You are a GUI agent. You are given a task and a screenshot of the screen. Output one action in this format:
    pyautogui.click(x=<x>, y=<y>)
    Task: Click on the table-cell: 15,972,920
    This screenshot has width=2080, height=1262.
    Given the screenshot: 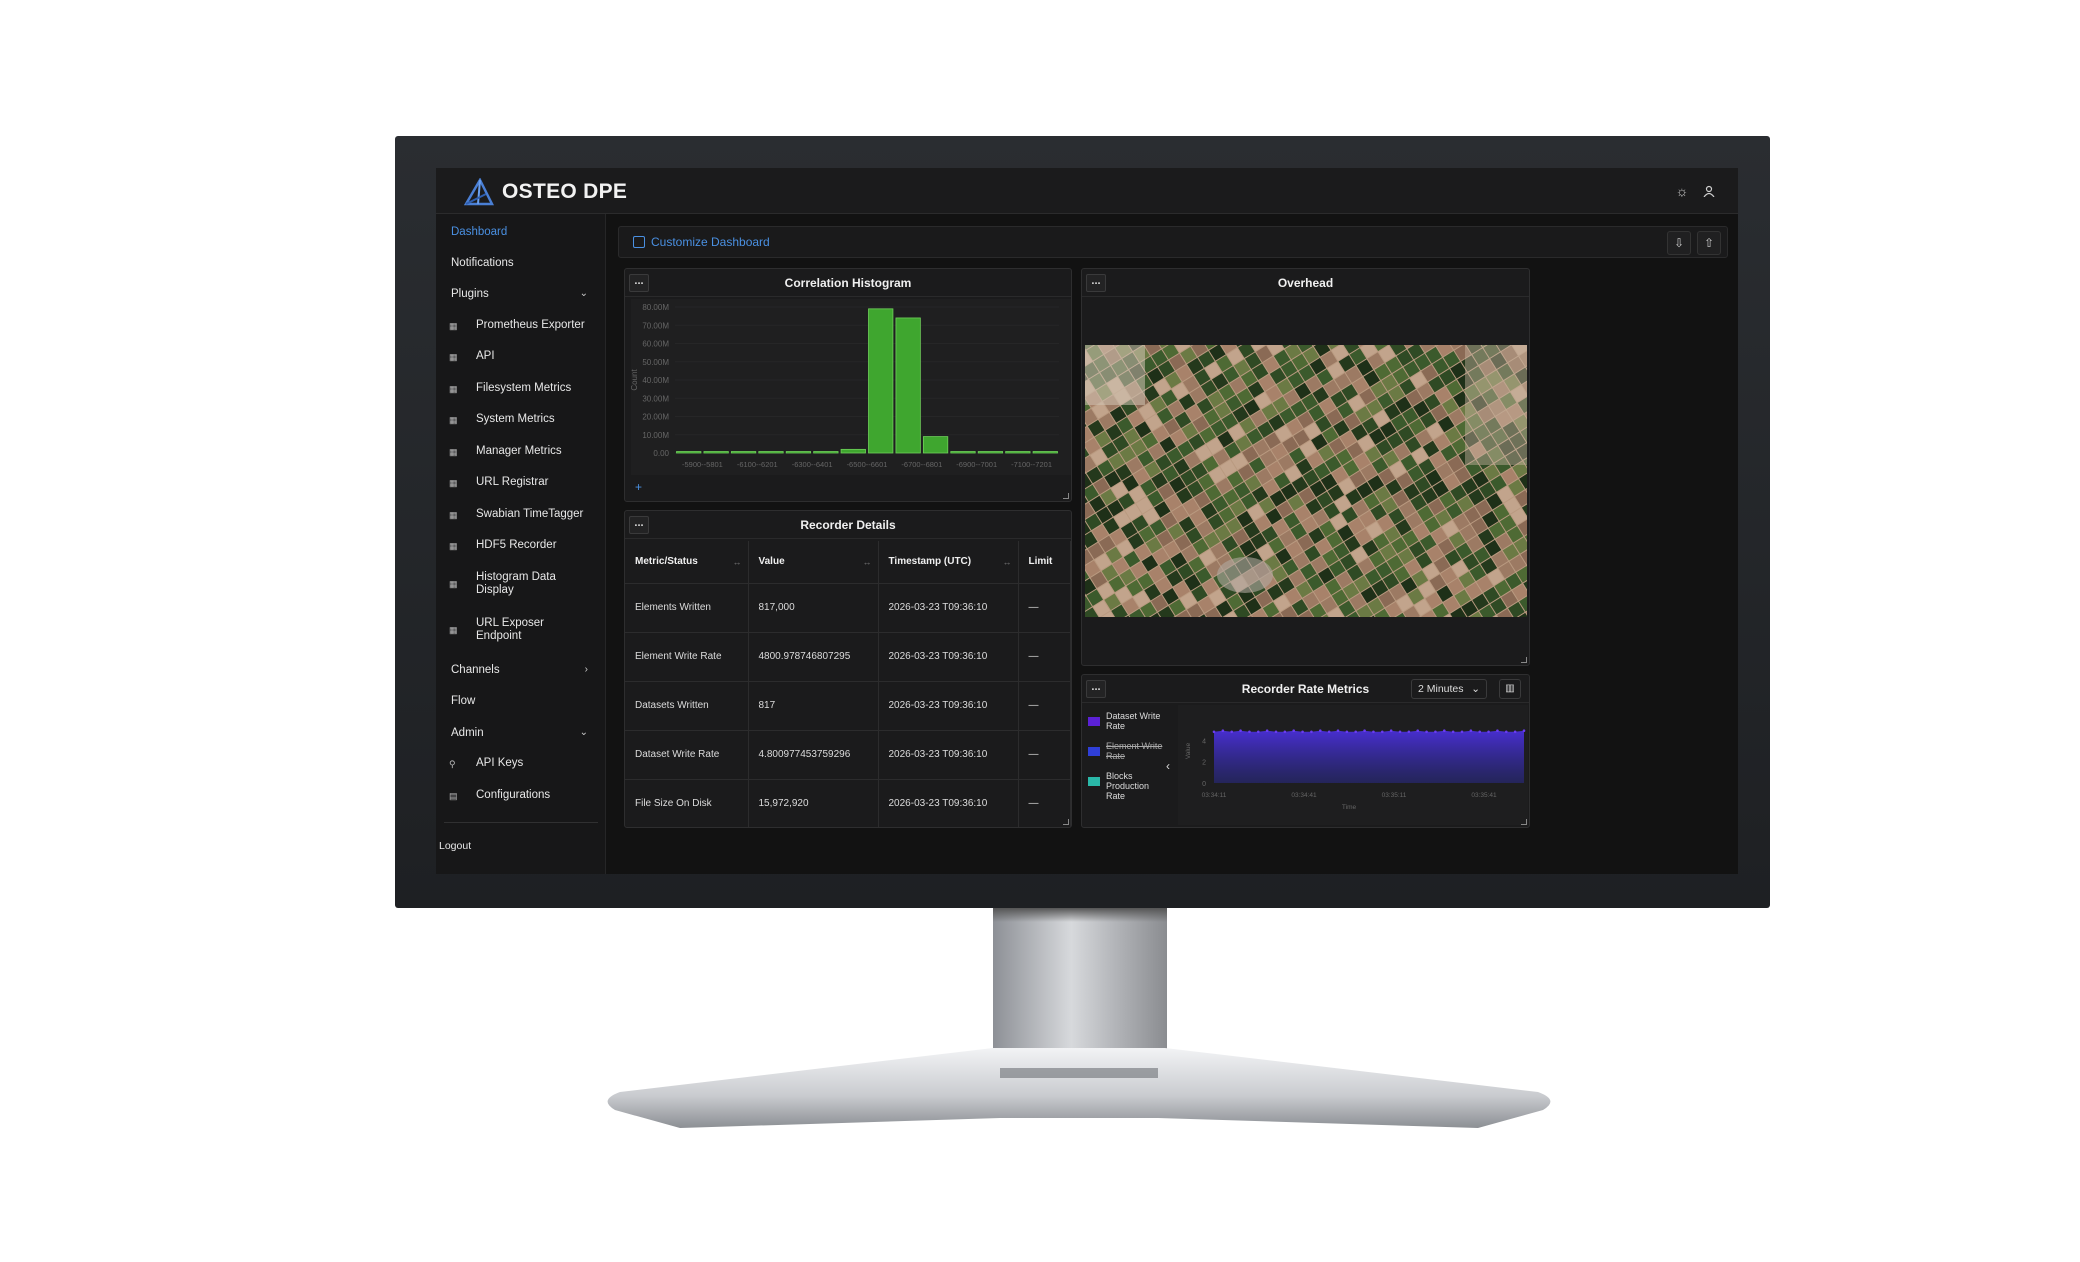 What is the action you would take?
    pyautogui.click(x=813, y=803)
    